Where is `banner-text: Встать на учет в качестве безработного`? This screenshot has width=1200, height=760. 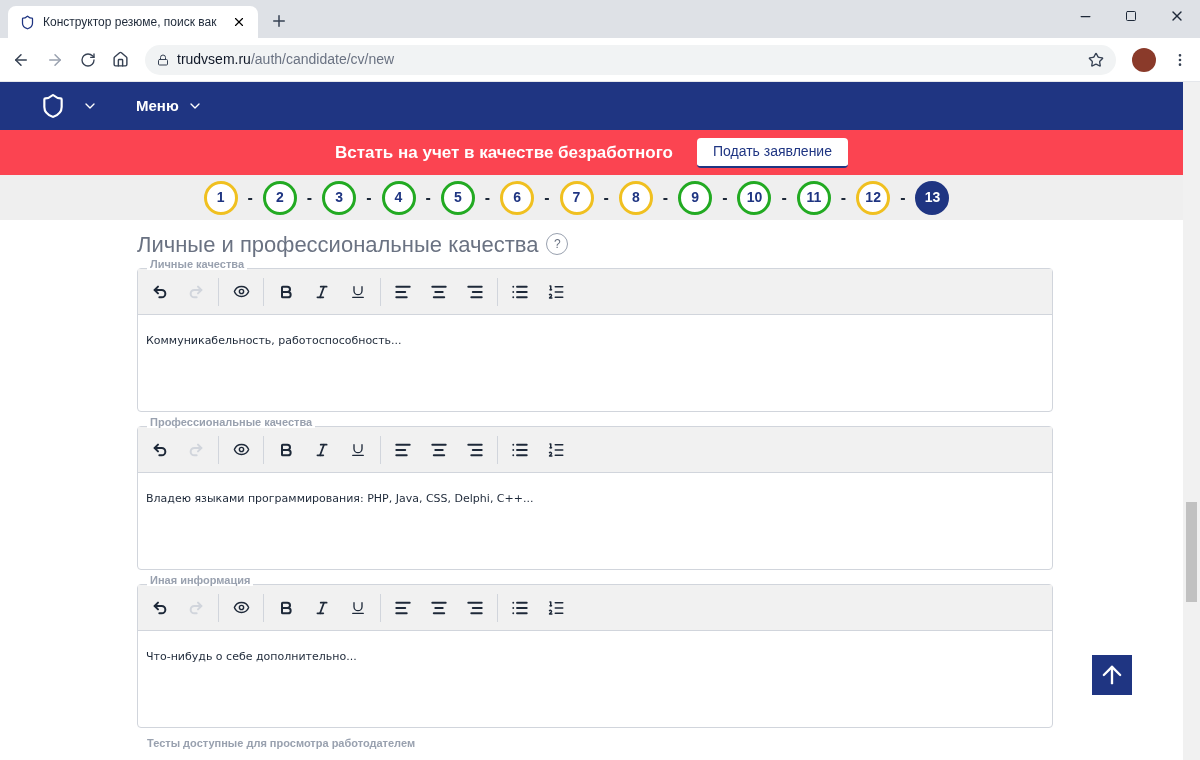
banner-text: Встать на учет в качестве безработного is located at coordinates (504, 152).